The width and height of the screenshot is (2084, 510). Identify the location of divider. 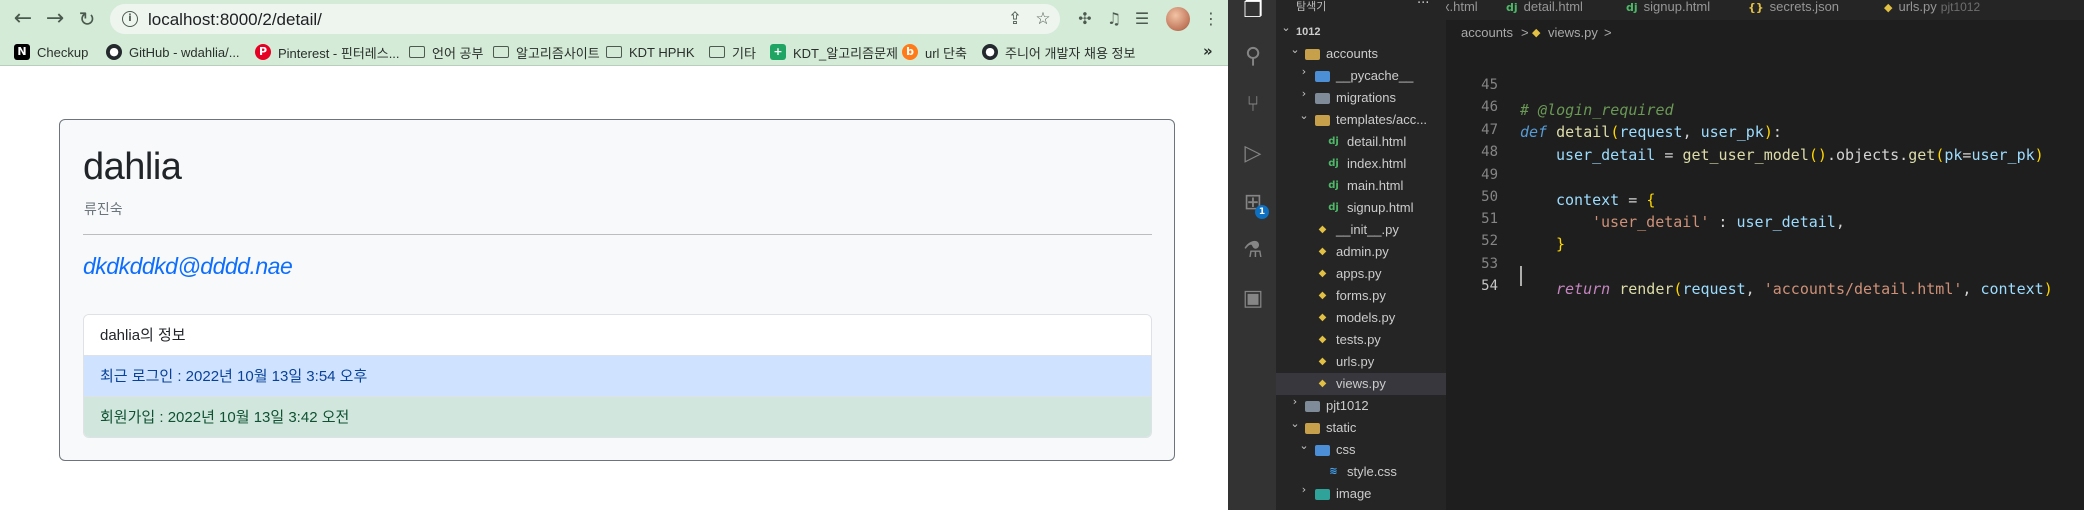
(617, 234).